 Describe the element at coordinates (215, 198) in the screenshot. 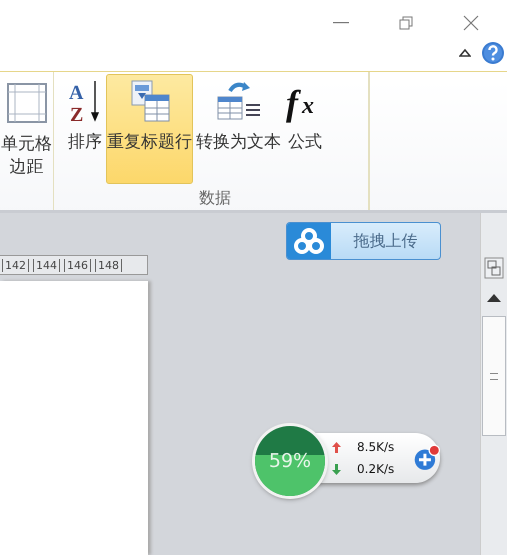

I see `group-label: 数据` at that location.